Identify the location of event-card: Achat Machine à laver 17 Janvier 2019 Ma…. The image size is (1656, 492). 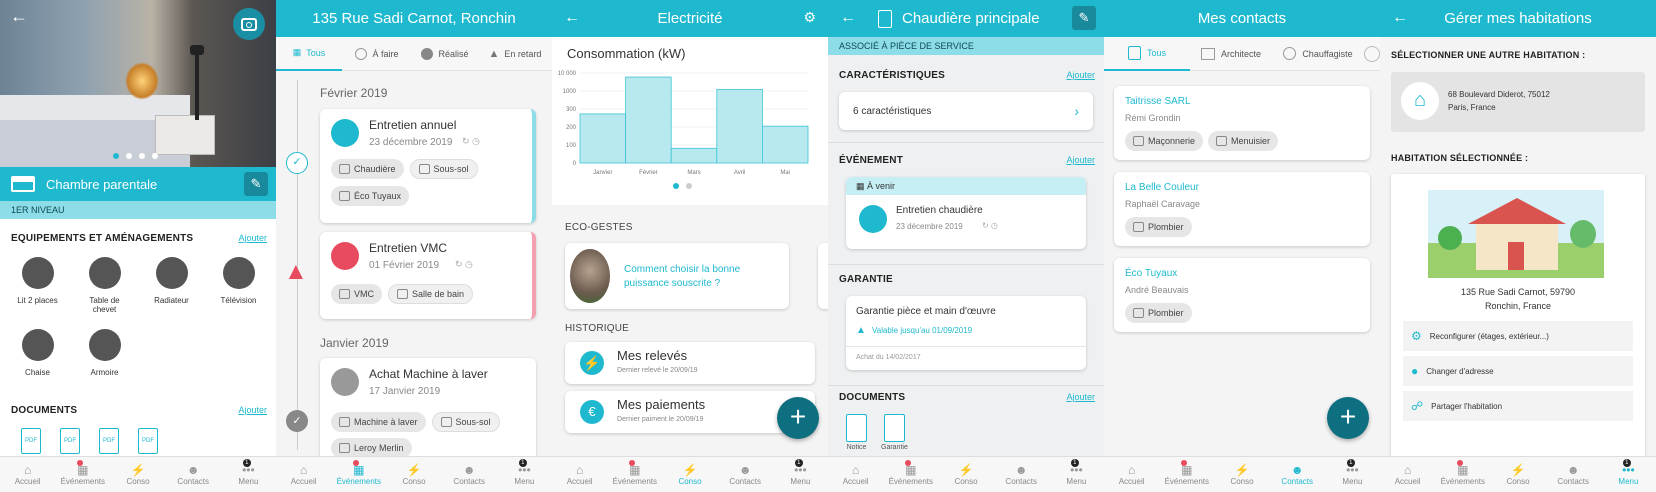
(428, 413).